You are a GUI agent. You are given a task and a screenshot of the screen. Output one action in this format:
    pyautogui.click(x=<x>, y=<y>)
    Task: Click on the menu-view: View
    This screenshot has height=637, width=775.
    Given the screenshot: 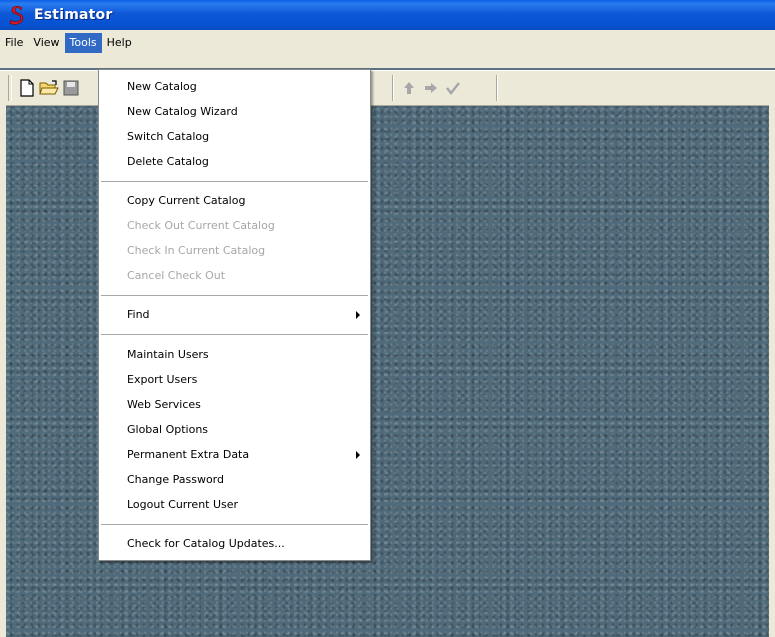 What is the action you would take?
    pyautogui.click(x=46, y=43)
    